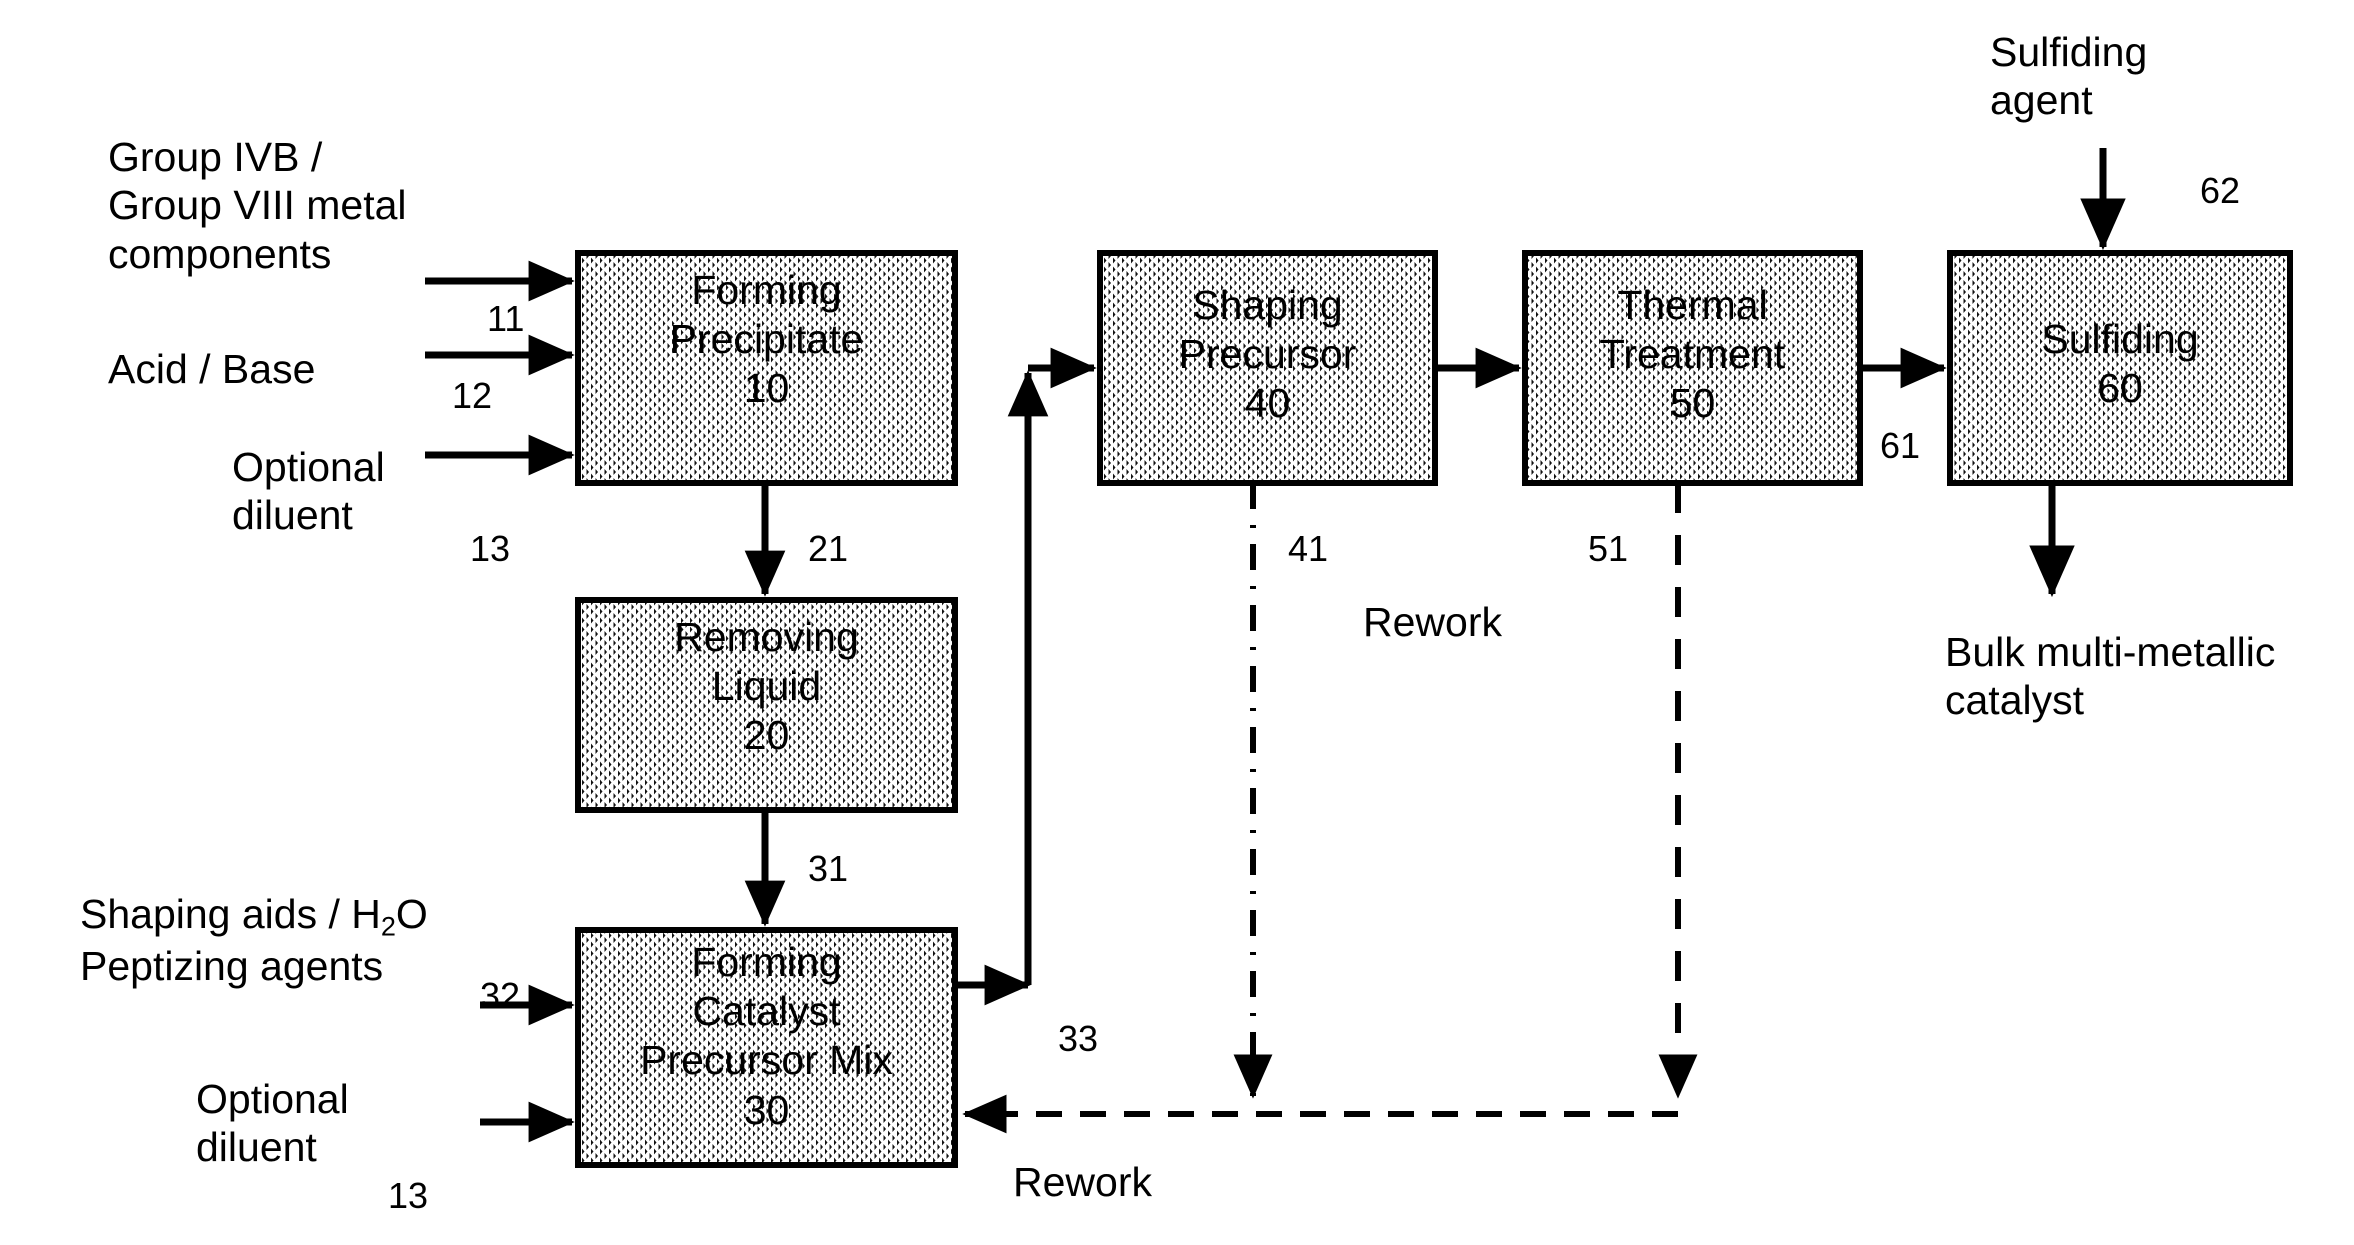 The height and width of the screenshot is (1245, 2354). Describe the element at coordinates (257, 205) in the screenshot. I see `label-metal-components: Group IVB / Group VIII metal components` at that location.